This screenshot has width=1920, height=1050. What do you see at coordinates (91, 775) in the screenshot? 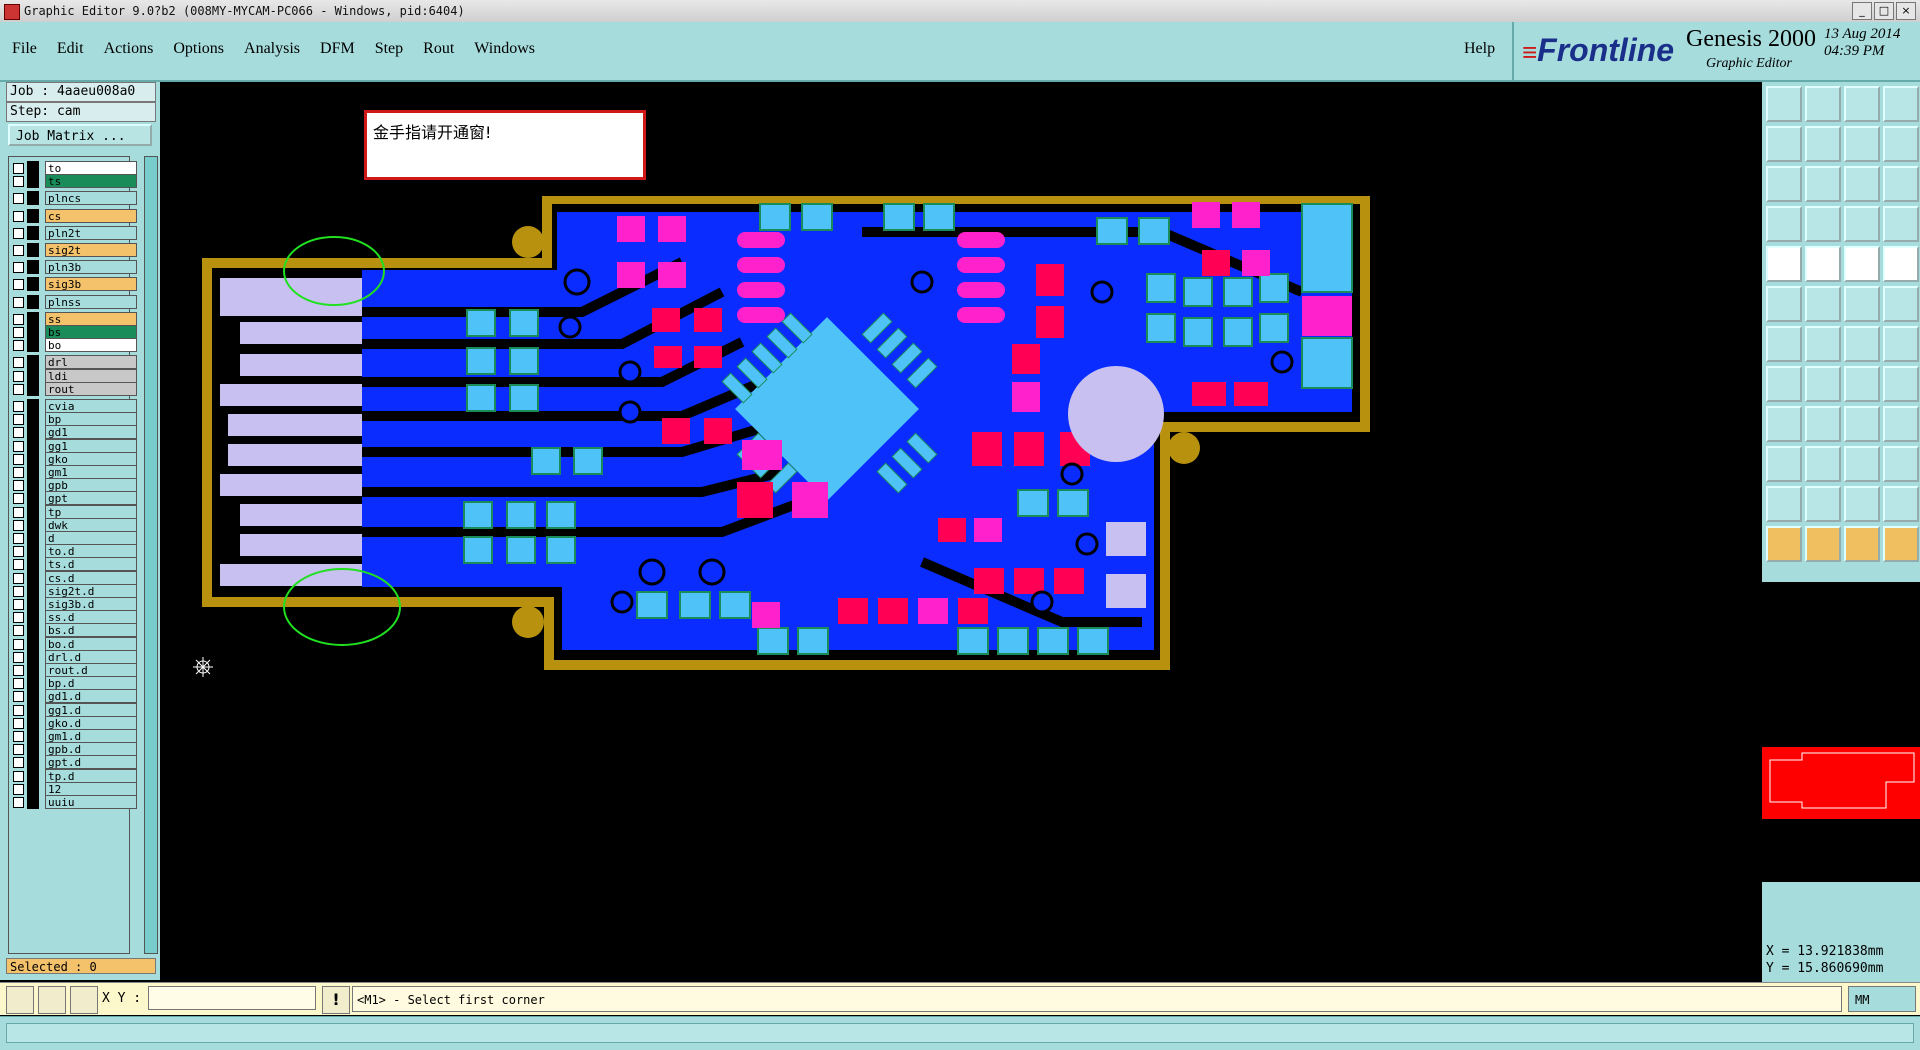
I see `layer-name: tp.d` at bounding box center [91, 775].